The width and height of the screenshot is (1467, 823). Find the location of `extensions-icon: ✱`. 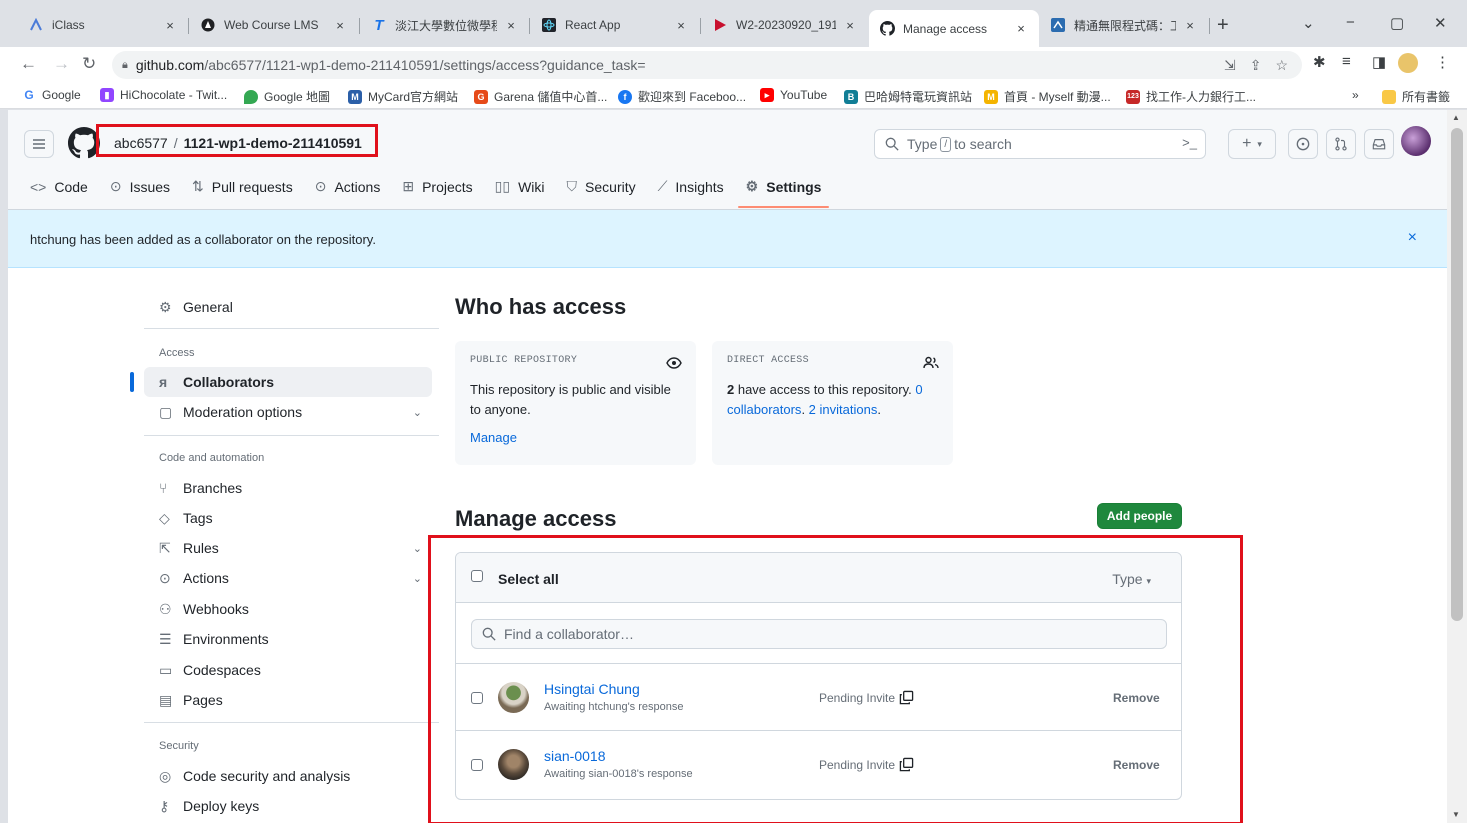

extensions-icon: ✱ is located at coordinates (1319, 62).